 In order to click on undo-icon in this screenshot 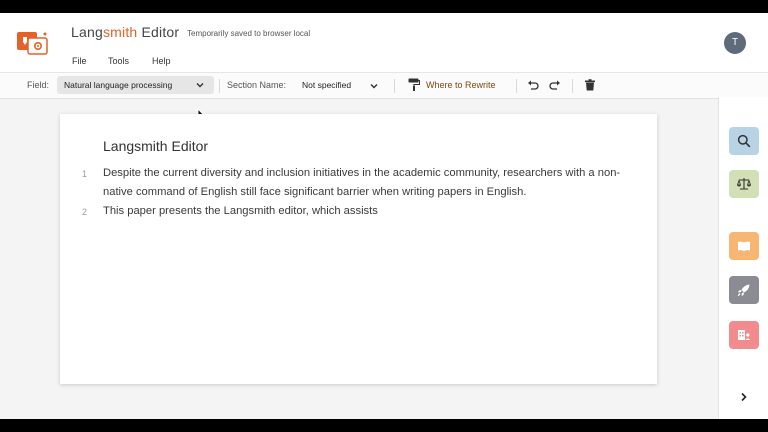, I will do `click(533, 85)`.